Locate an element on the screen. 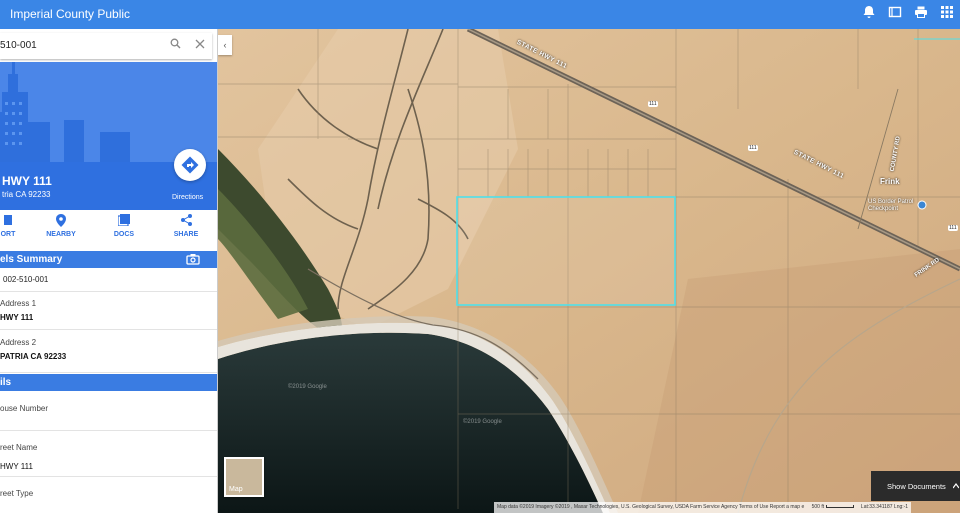 This screenshot has height=513, width=960. share-button: SHARE is located at coordinates (186, 226).